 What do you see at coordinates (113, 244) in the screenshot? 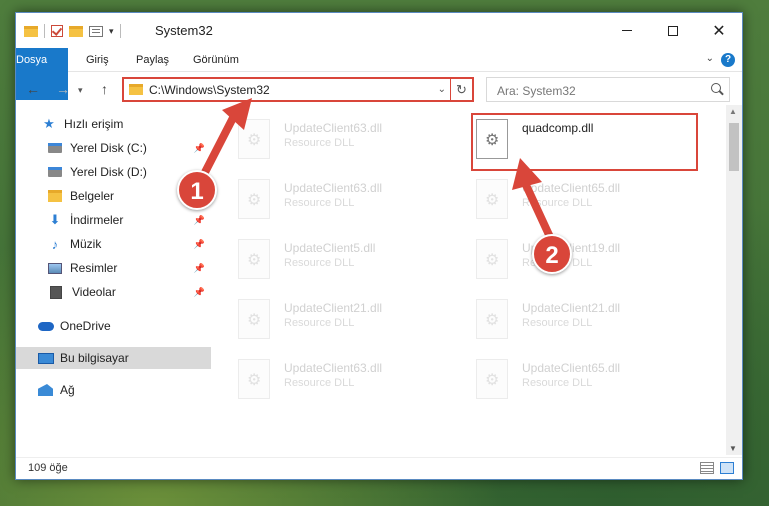
I see `sidebar-item-music: ♪ Müzik 📌` at bounding box center [113, 244].